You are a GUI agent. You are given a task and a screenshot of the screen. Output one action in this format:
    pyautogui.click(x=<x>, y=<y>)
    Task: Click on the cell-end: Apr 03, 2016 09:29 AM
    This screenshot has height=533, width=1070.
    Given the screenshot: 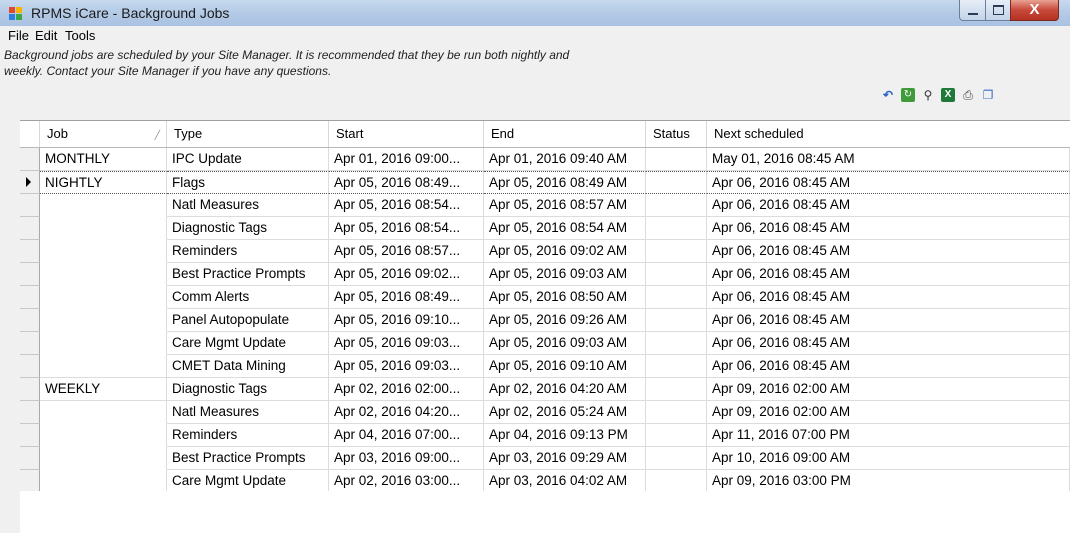 What is the action you would take?
    pyautogui.click(x=565, y=458)
    